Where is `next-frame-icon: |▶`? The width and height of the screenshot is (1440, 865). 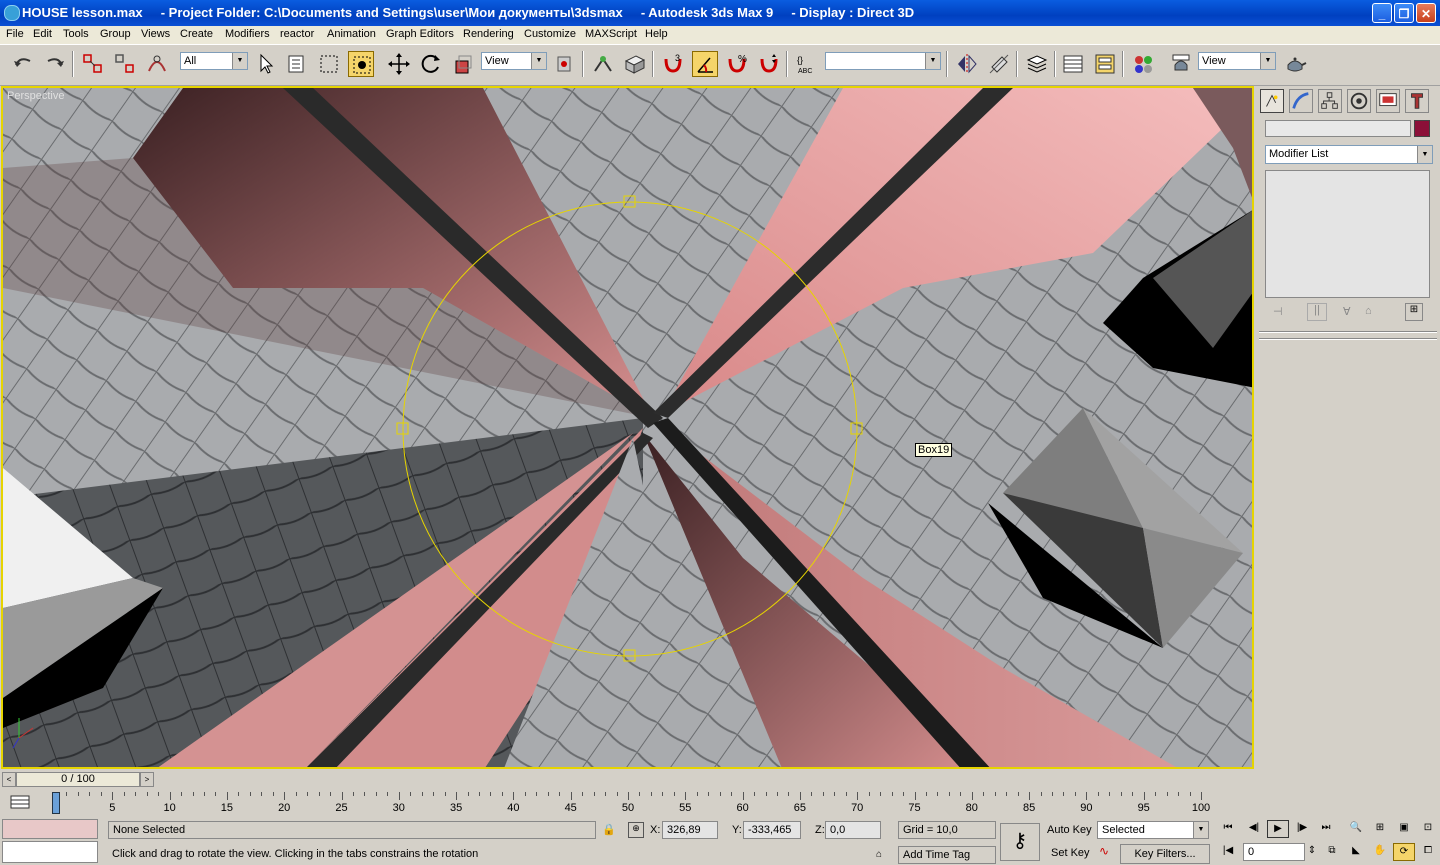 next-frame-icon: |▶ is located at coordinates (1302, 829).